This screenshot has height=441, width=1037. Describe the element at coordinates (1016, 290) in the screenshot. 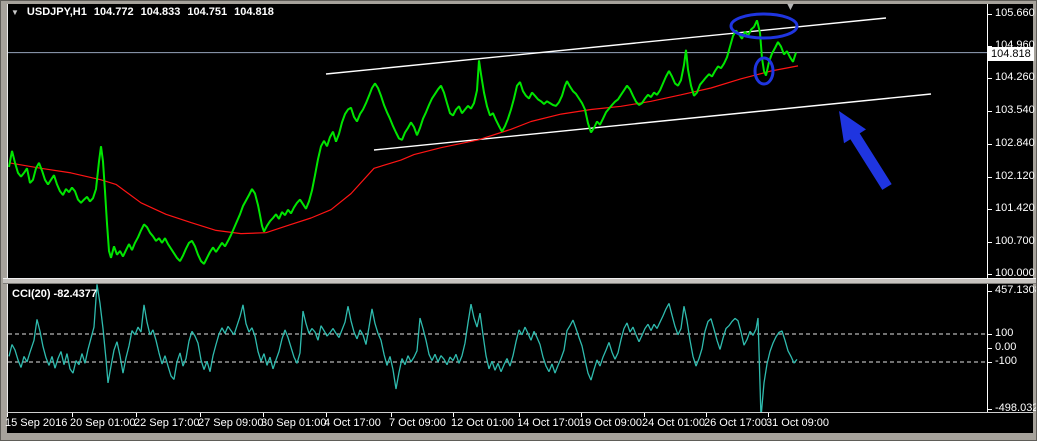

I see `cci-axis-tick-label: 457.1308` at that location.